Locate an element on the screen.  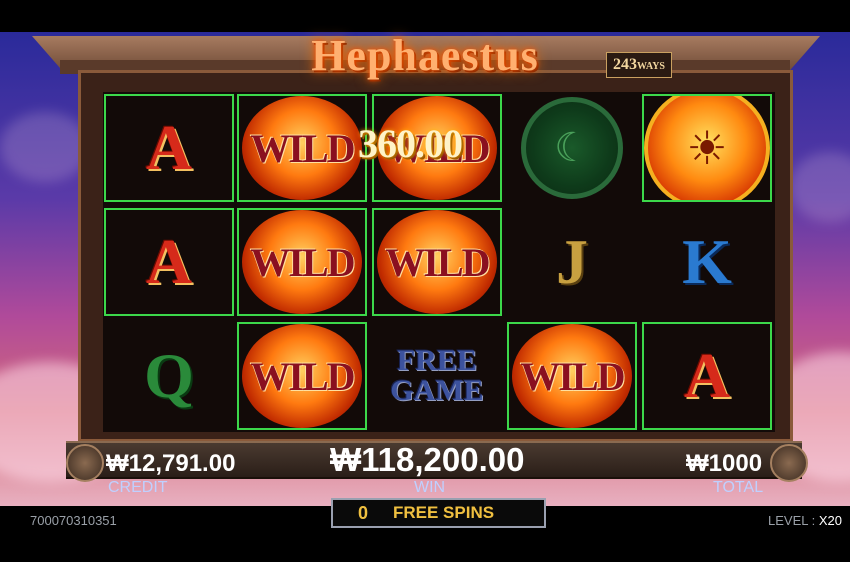
game-title: Hephaestus is located at coordinates (425, 55).